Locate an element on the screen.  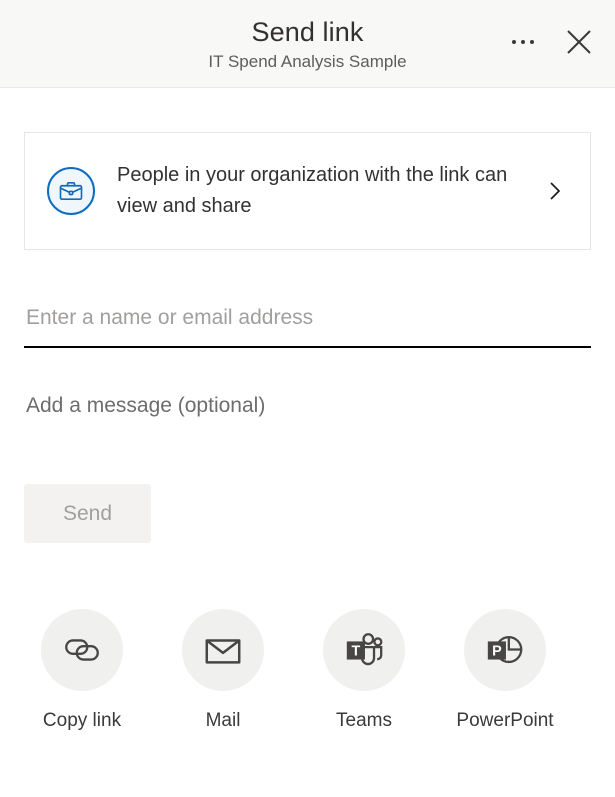
share-target-copy-link: Copy link is located at coordinates (82, 671).